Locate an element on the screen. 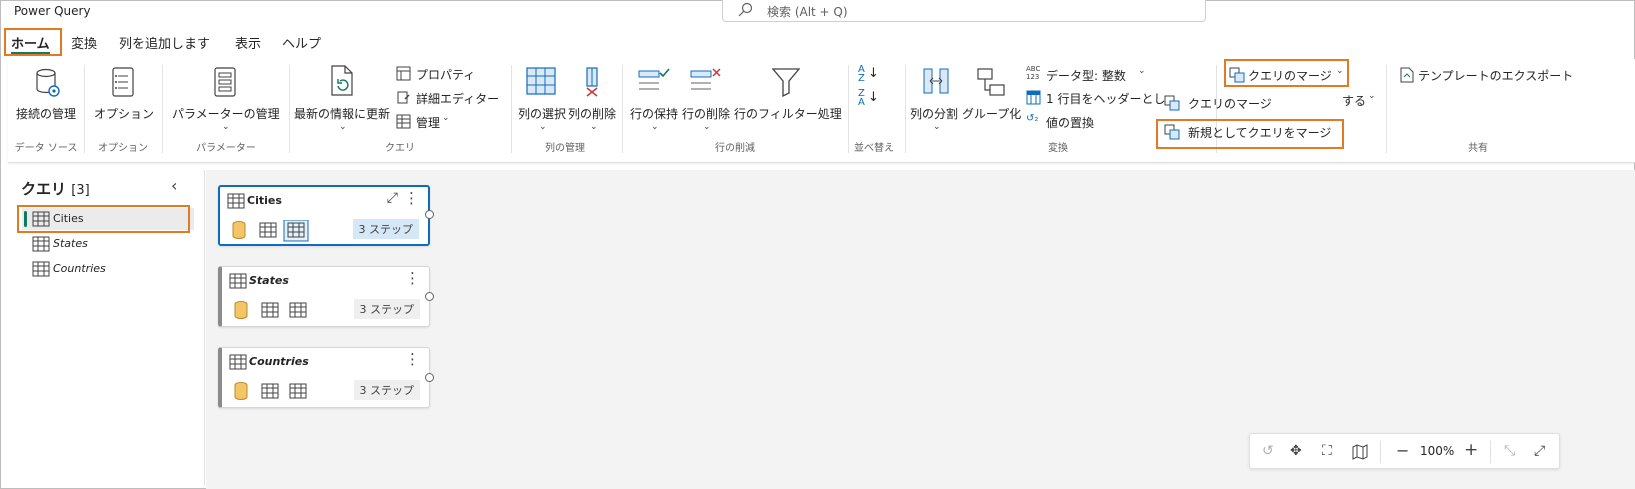  refresh-button: 最新の情報に更新 ⌄ is located at coordinates (342, 98).